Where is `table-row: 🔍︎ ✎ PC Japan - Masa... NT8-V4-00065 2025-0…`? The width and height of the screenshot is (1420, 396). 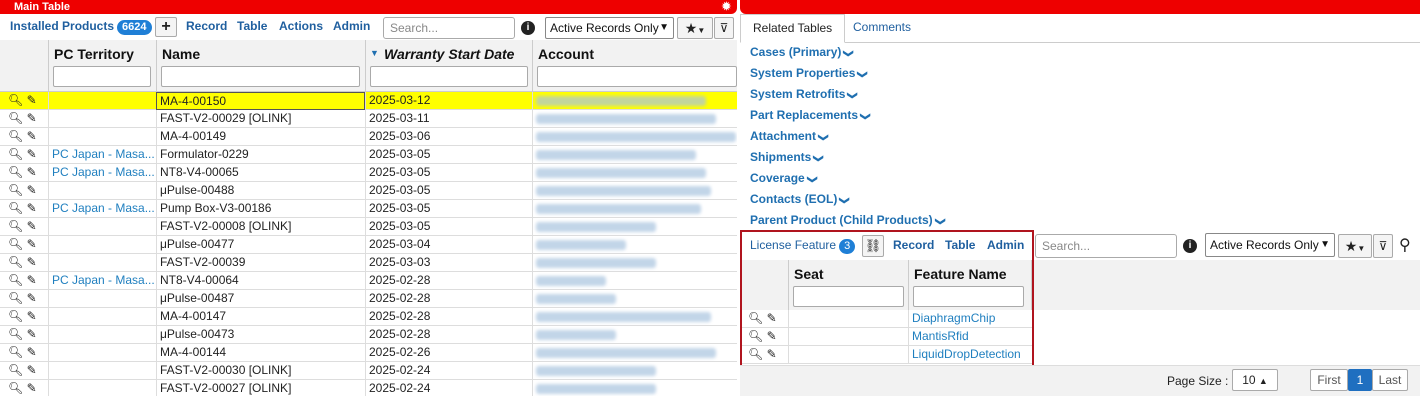 table-row: 🔍︎ ✎ PC Japan - Masa... NT8-V4-00065 2025-0… is located at coordinates (368, 173).